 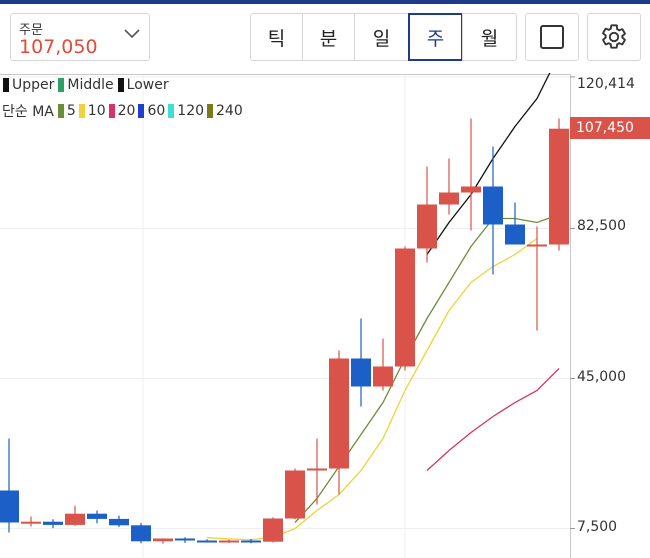 I want to click on order-price-dropdown: 주문 107,050, so click(x=80, y=37).